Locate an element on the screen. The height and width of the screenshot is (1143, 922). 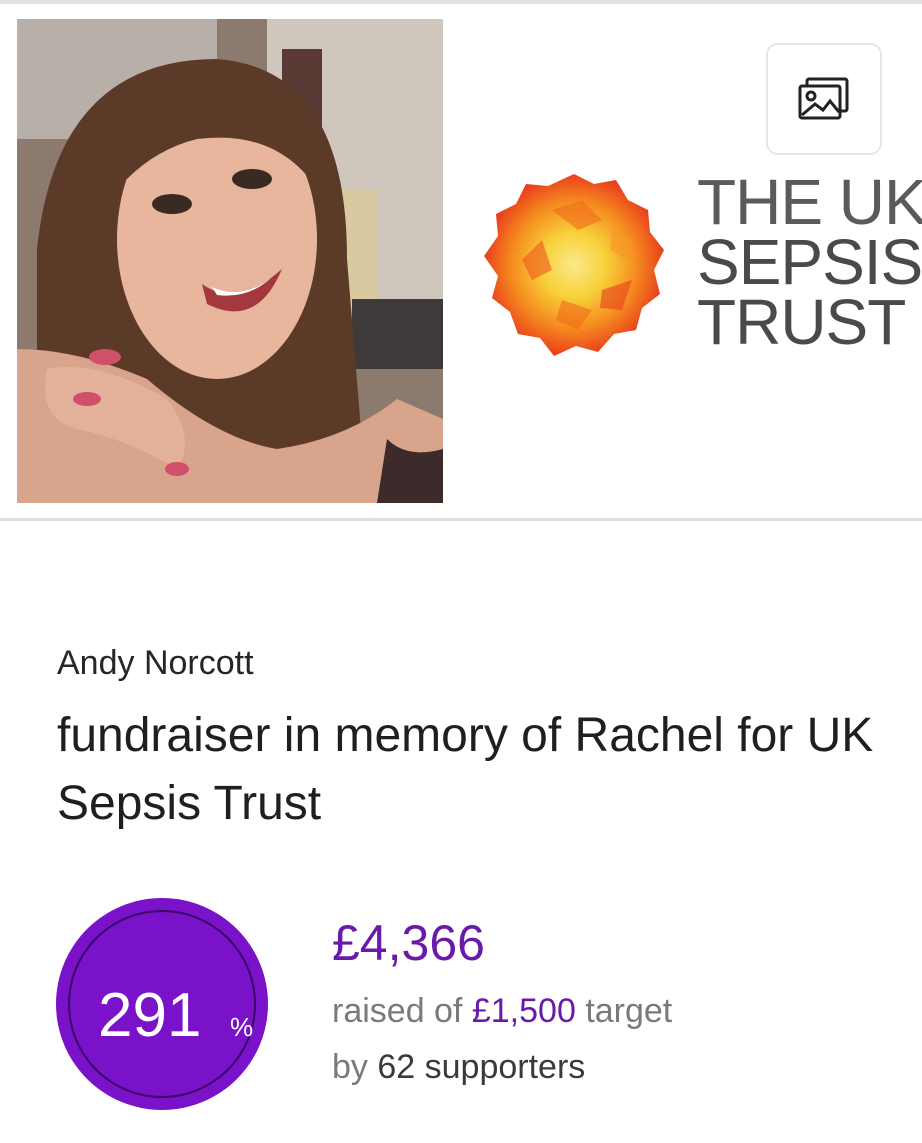
sepsis-trust-logo-text: THE UK SEPSIS TRUST is located at coordinates (809, 262).